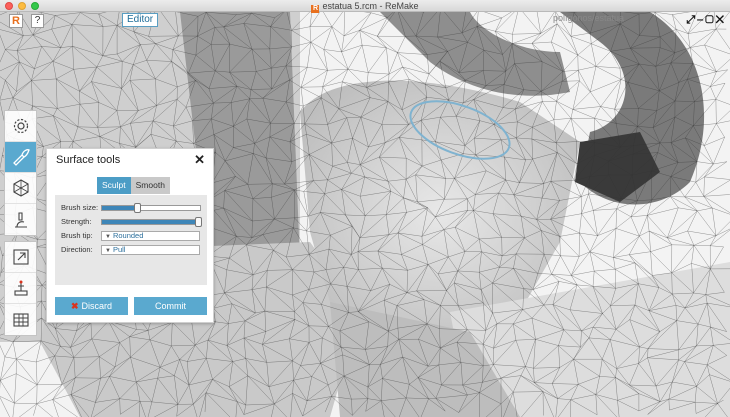 The image size is (730, 417). I want to click on direction-select: ▼ Pull, so click(150, 250).